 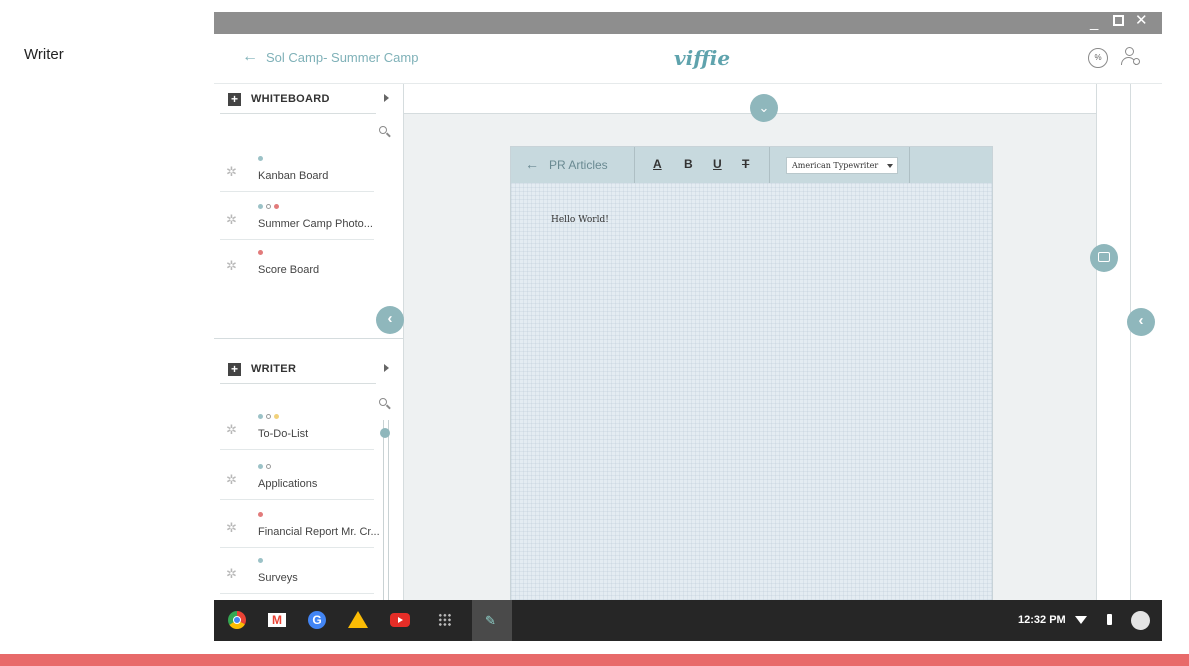 I want to click on active-app-viffie: ✎, so click(x=492, y=620).